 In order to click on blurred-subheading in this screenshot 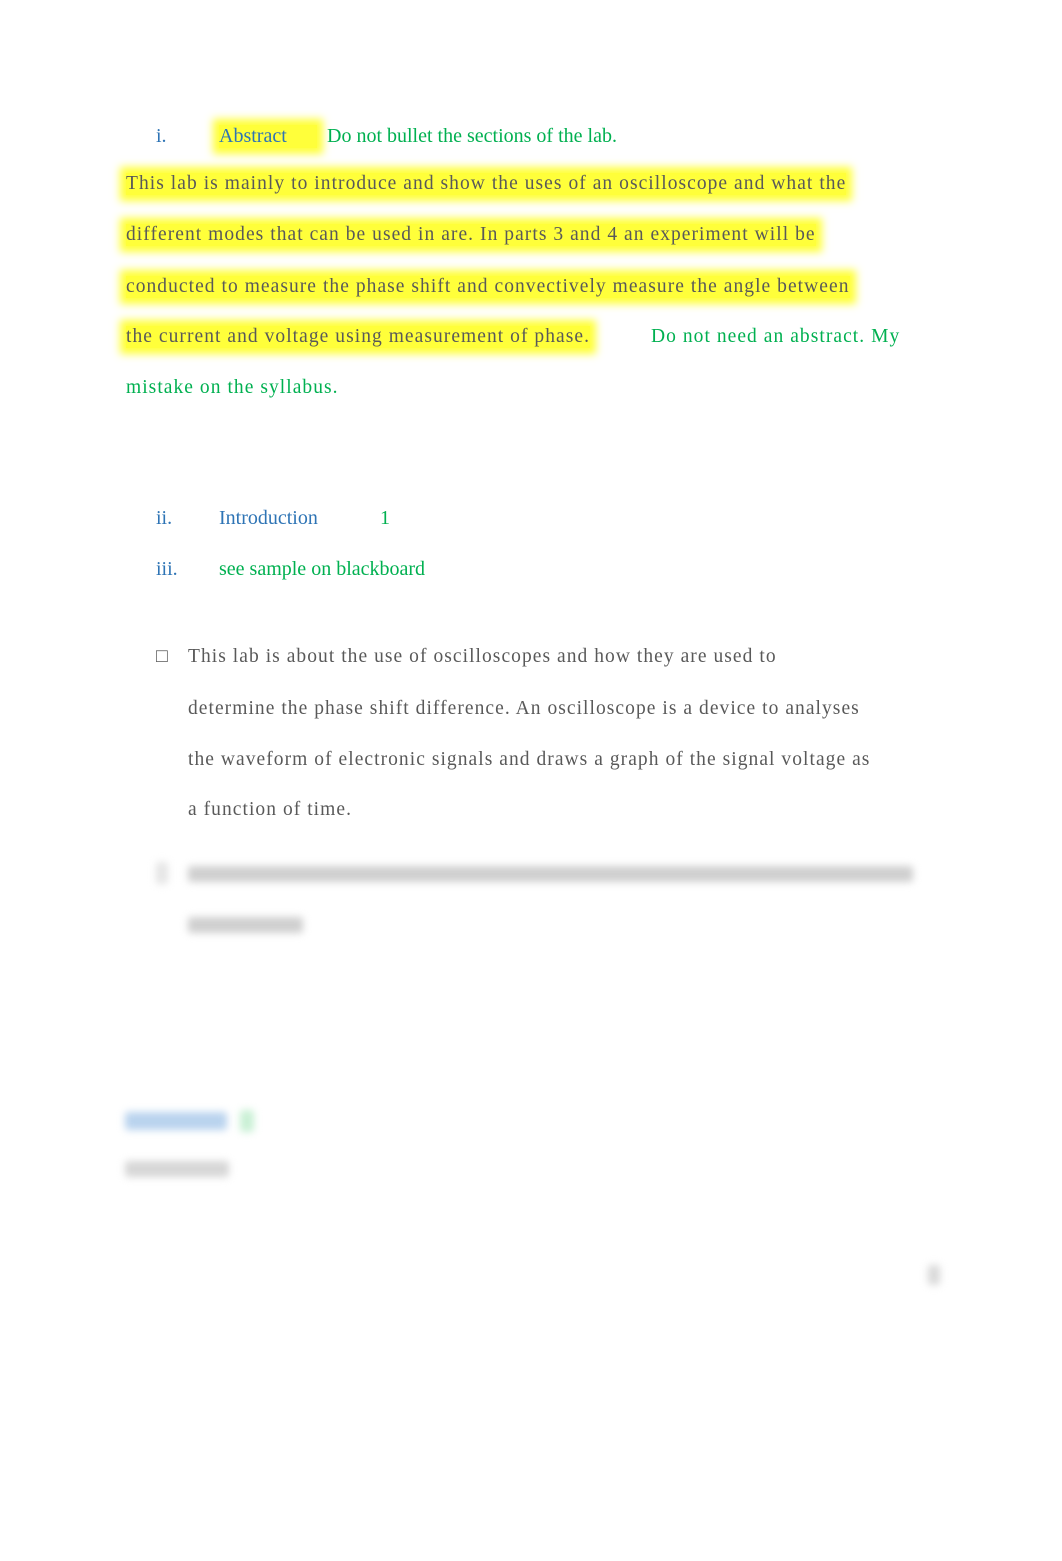, I will do `click(177, 1169)`.